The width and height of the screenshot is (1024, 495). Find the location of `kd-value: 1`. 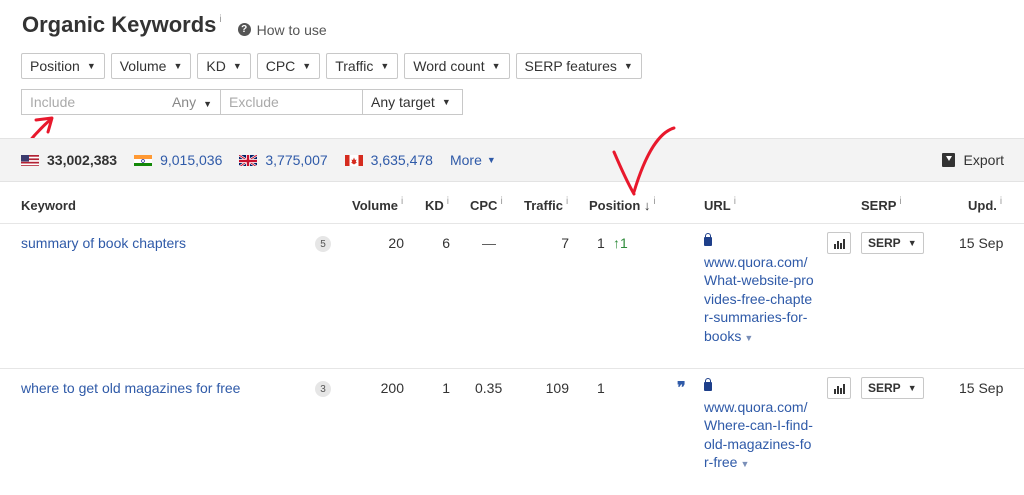

kd-value: 1 is located at coordinates (446, 388).